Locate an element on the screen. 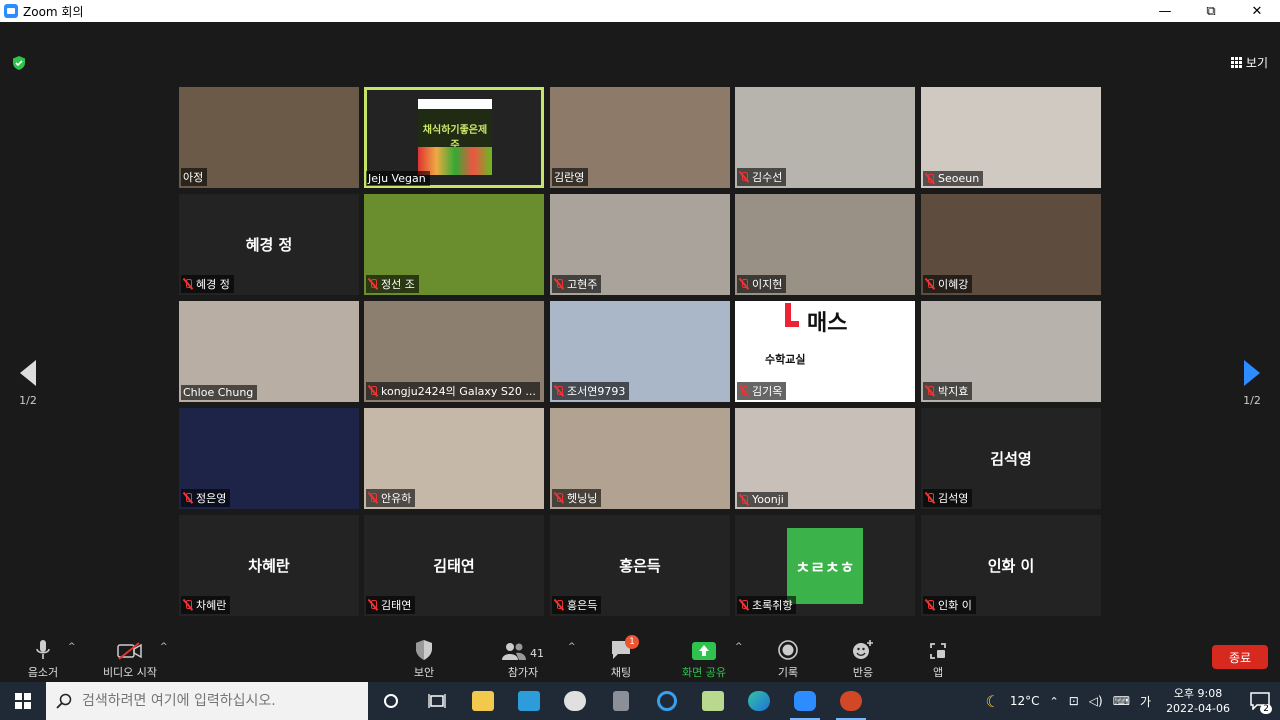 Image resolution: width=1280 pixels, height=720 pixels. security-button: 보안 is located at coordinates (424, 659).